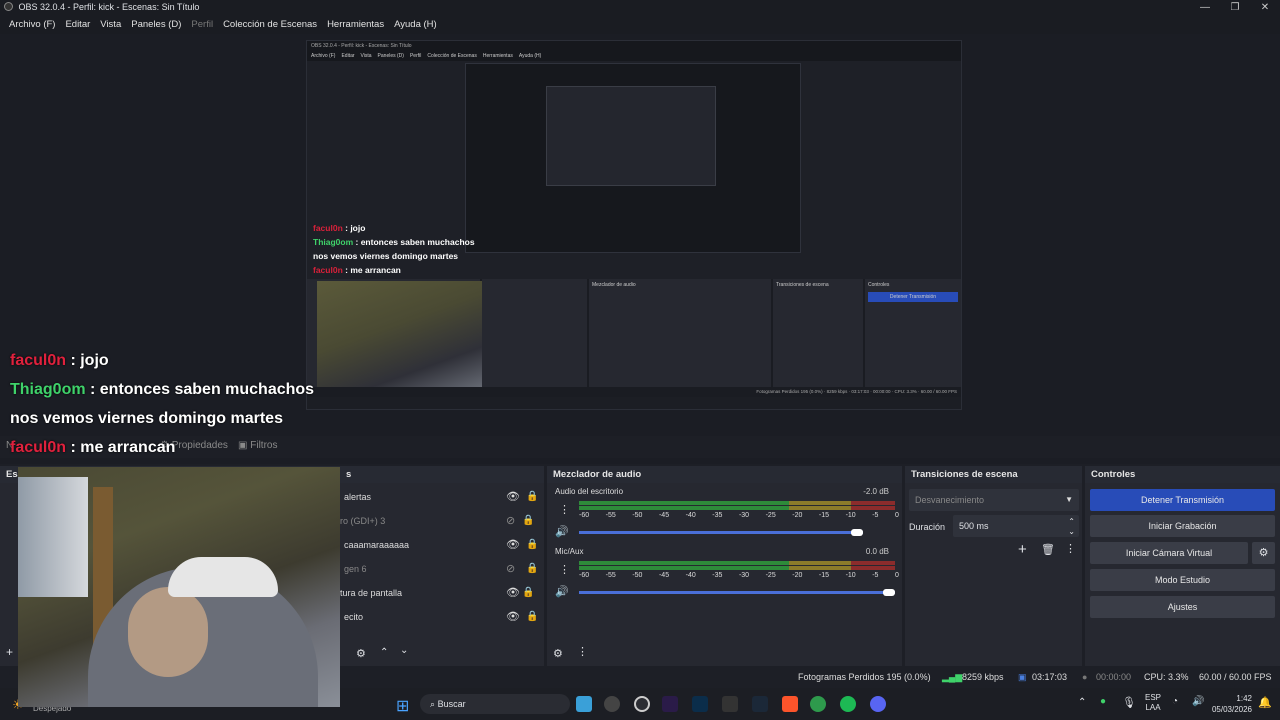  What do you see at coordinates (444, 545) in the screenshot?
I see `source-item: caaamaraaaaaa 👁 🔒` at bounding box center [444, 545].